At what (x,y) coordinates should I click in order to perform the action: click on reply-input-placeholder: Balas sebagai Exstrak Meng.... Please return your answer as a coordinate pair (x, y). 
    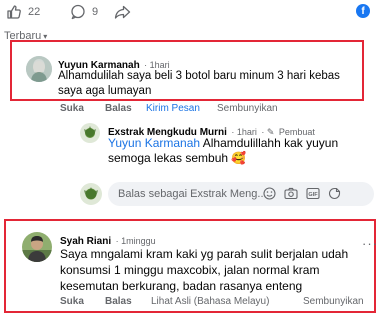
    Looking at the image, I should click on (192, 194).